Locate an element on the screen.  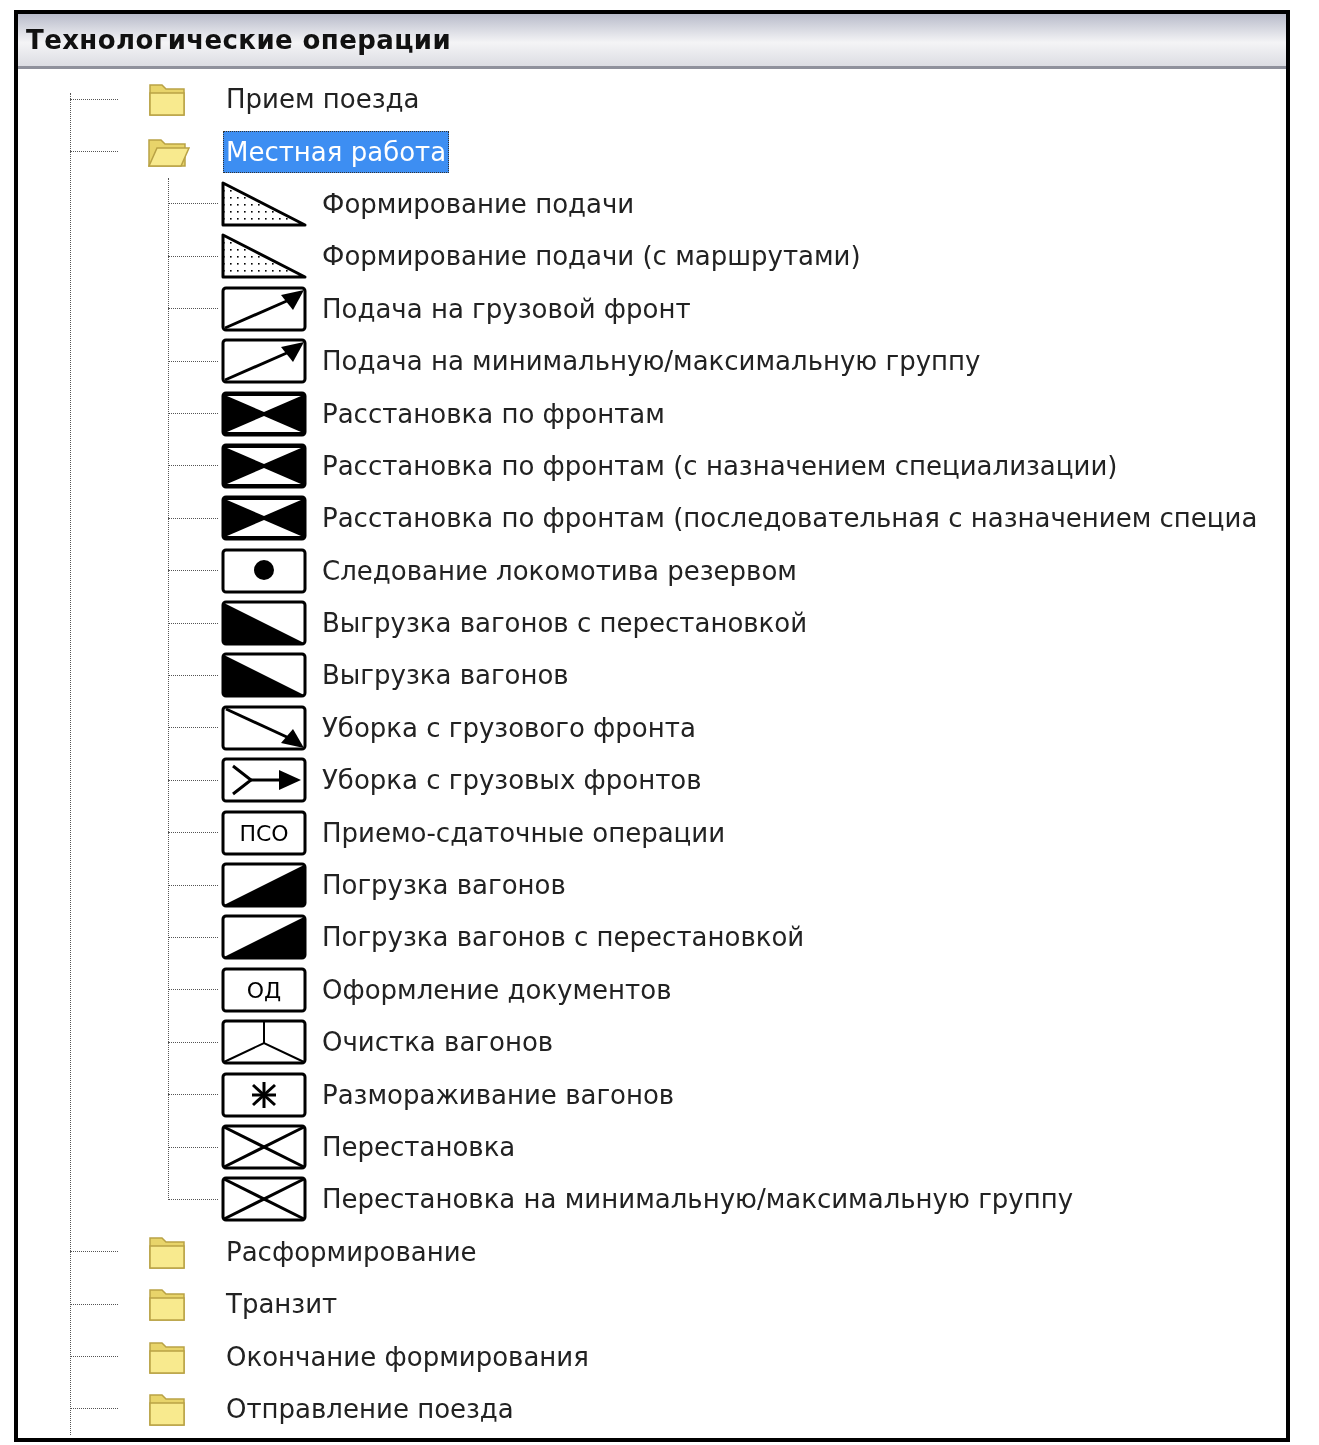
tree-item: Погрузка вагонов is located at coordinates (444, 885).